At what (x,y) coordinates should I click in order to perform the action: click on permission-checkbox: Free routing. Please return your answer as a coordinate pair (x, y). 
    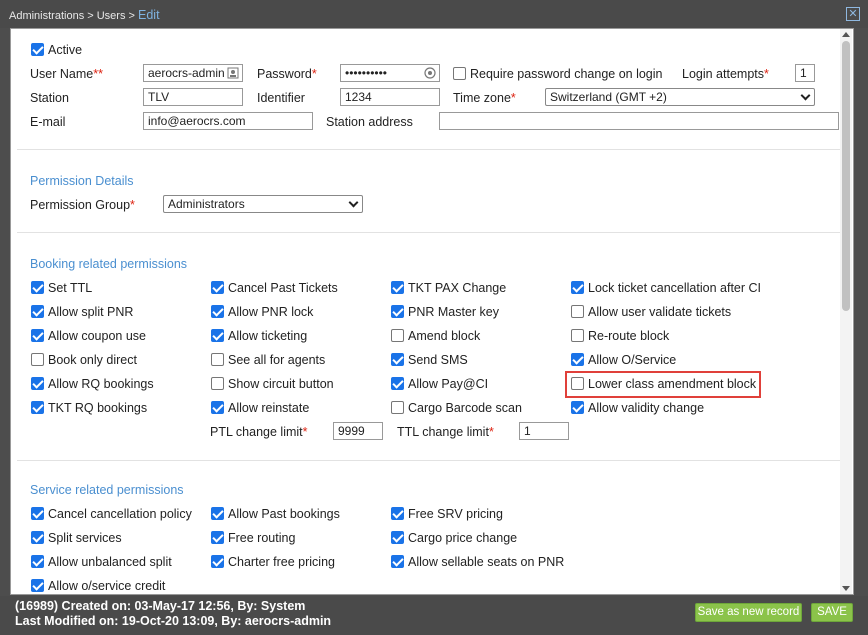
    Looking at the image, I should click on (253, 538).